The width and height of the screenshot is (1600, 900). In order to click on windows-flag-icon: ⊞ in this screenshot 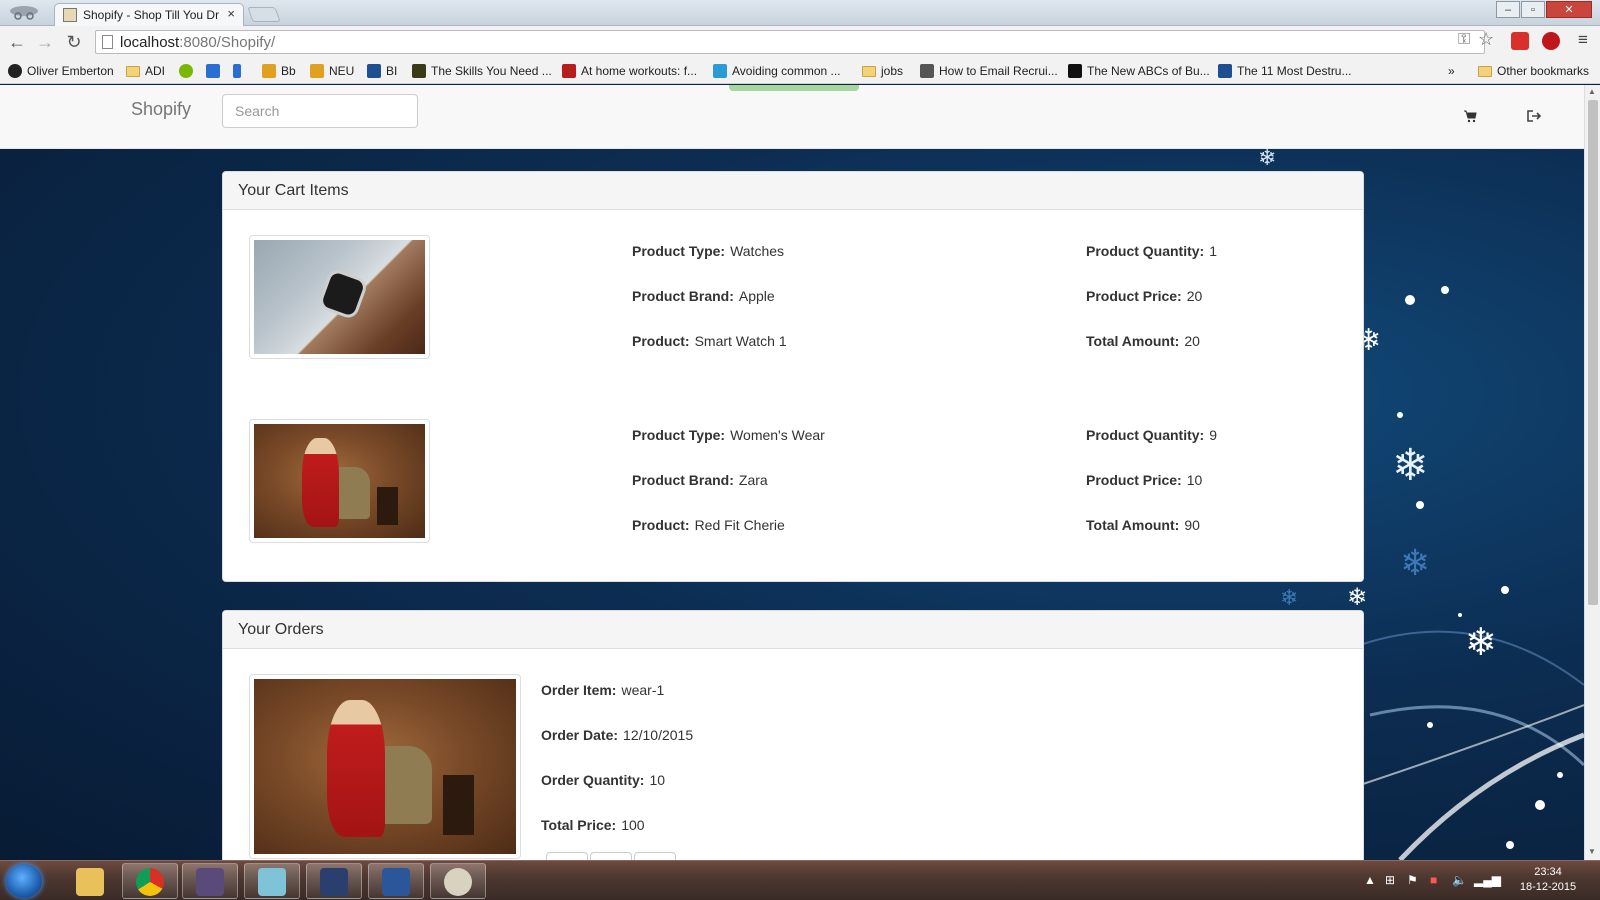, I will do `click(1390, 880)`.